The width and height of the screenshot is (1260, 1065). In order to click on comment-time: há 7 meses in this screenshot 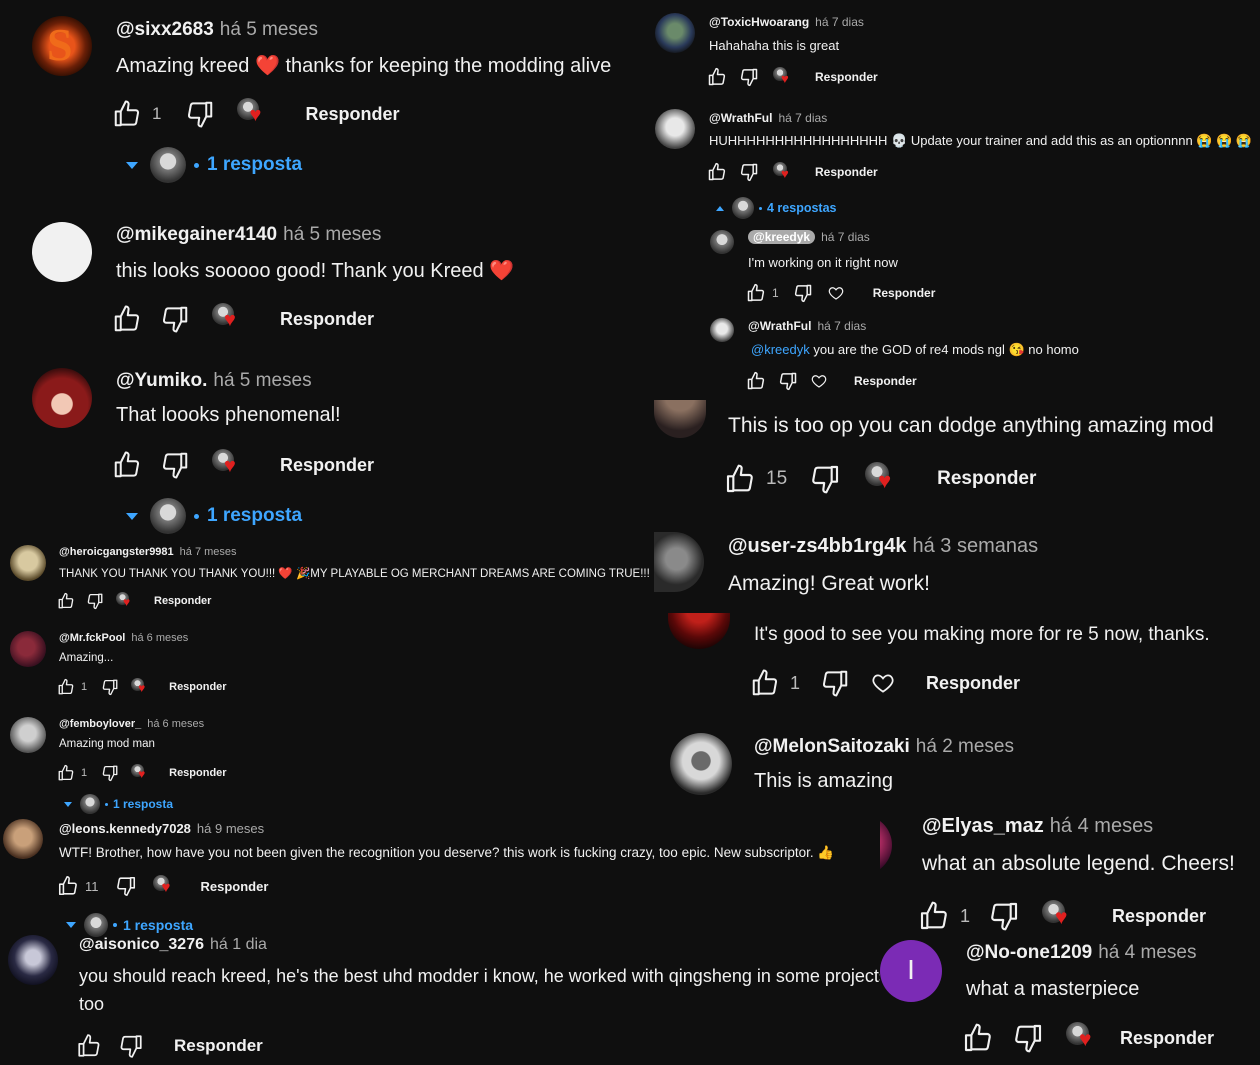, I will do `click(208, 552)`.